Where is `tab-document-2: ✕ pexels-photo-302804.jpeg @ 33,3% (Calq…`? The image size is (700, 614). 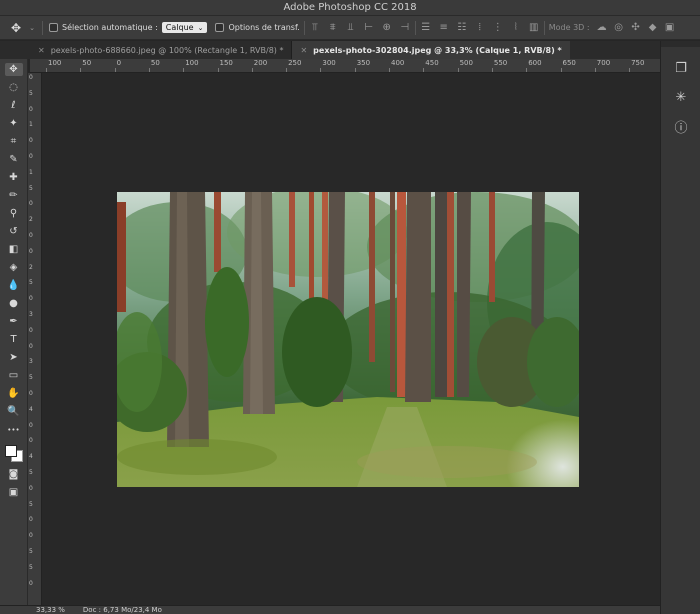
tab-document-2: ✕ pexels-photo-302804.jpeg @ 33,3% (Calq… is located at coordinates (431, 50).